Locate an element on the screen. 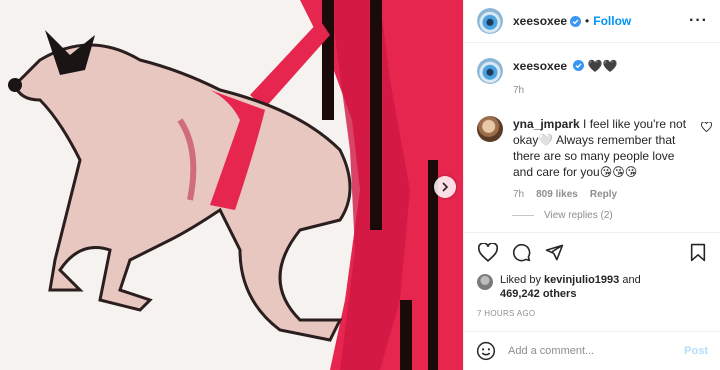 This screenshot has width=720, height=370. liked-by-and: and is located at coordinates (631, 280).